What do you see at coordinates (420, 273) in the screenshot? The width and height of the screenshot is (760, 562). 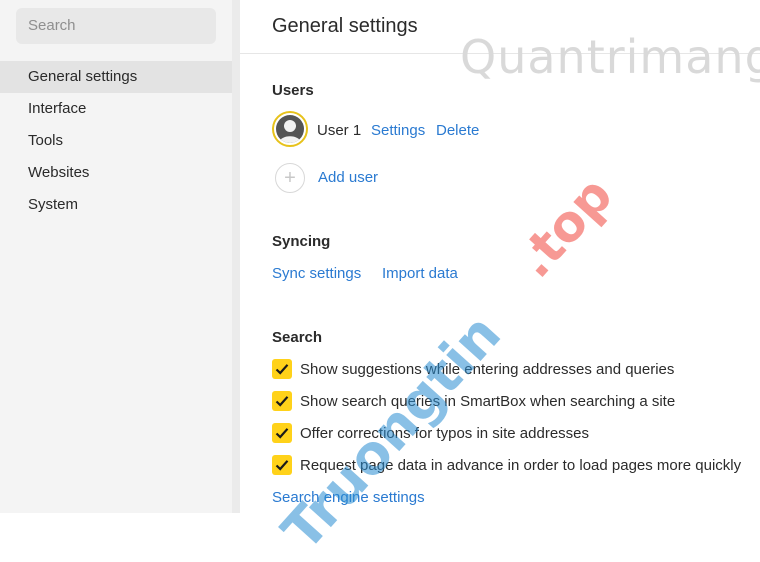 I see `import-data-link: Import data` at bounding box center [420, 273].